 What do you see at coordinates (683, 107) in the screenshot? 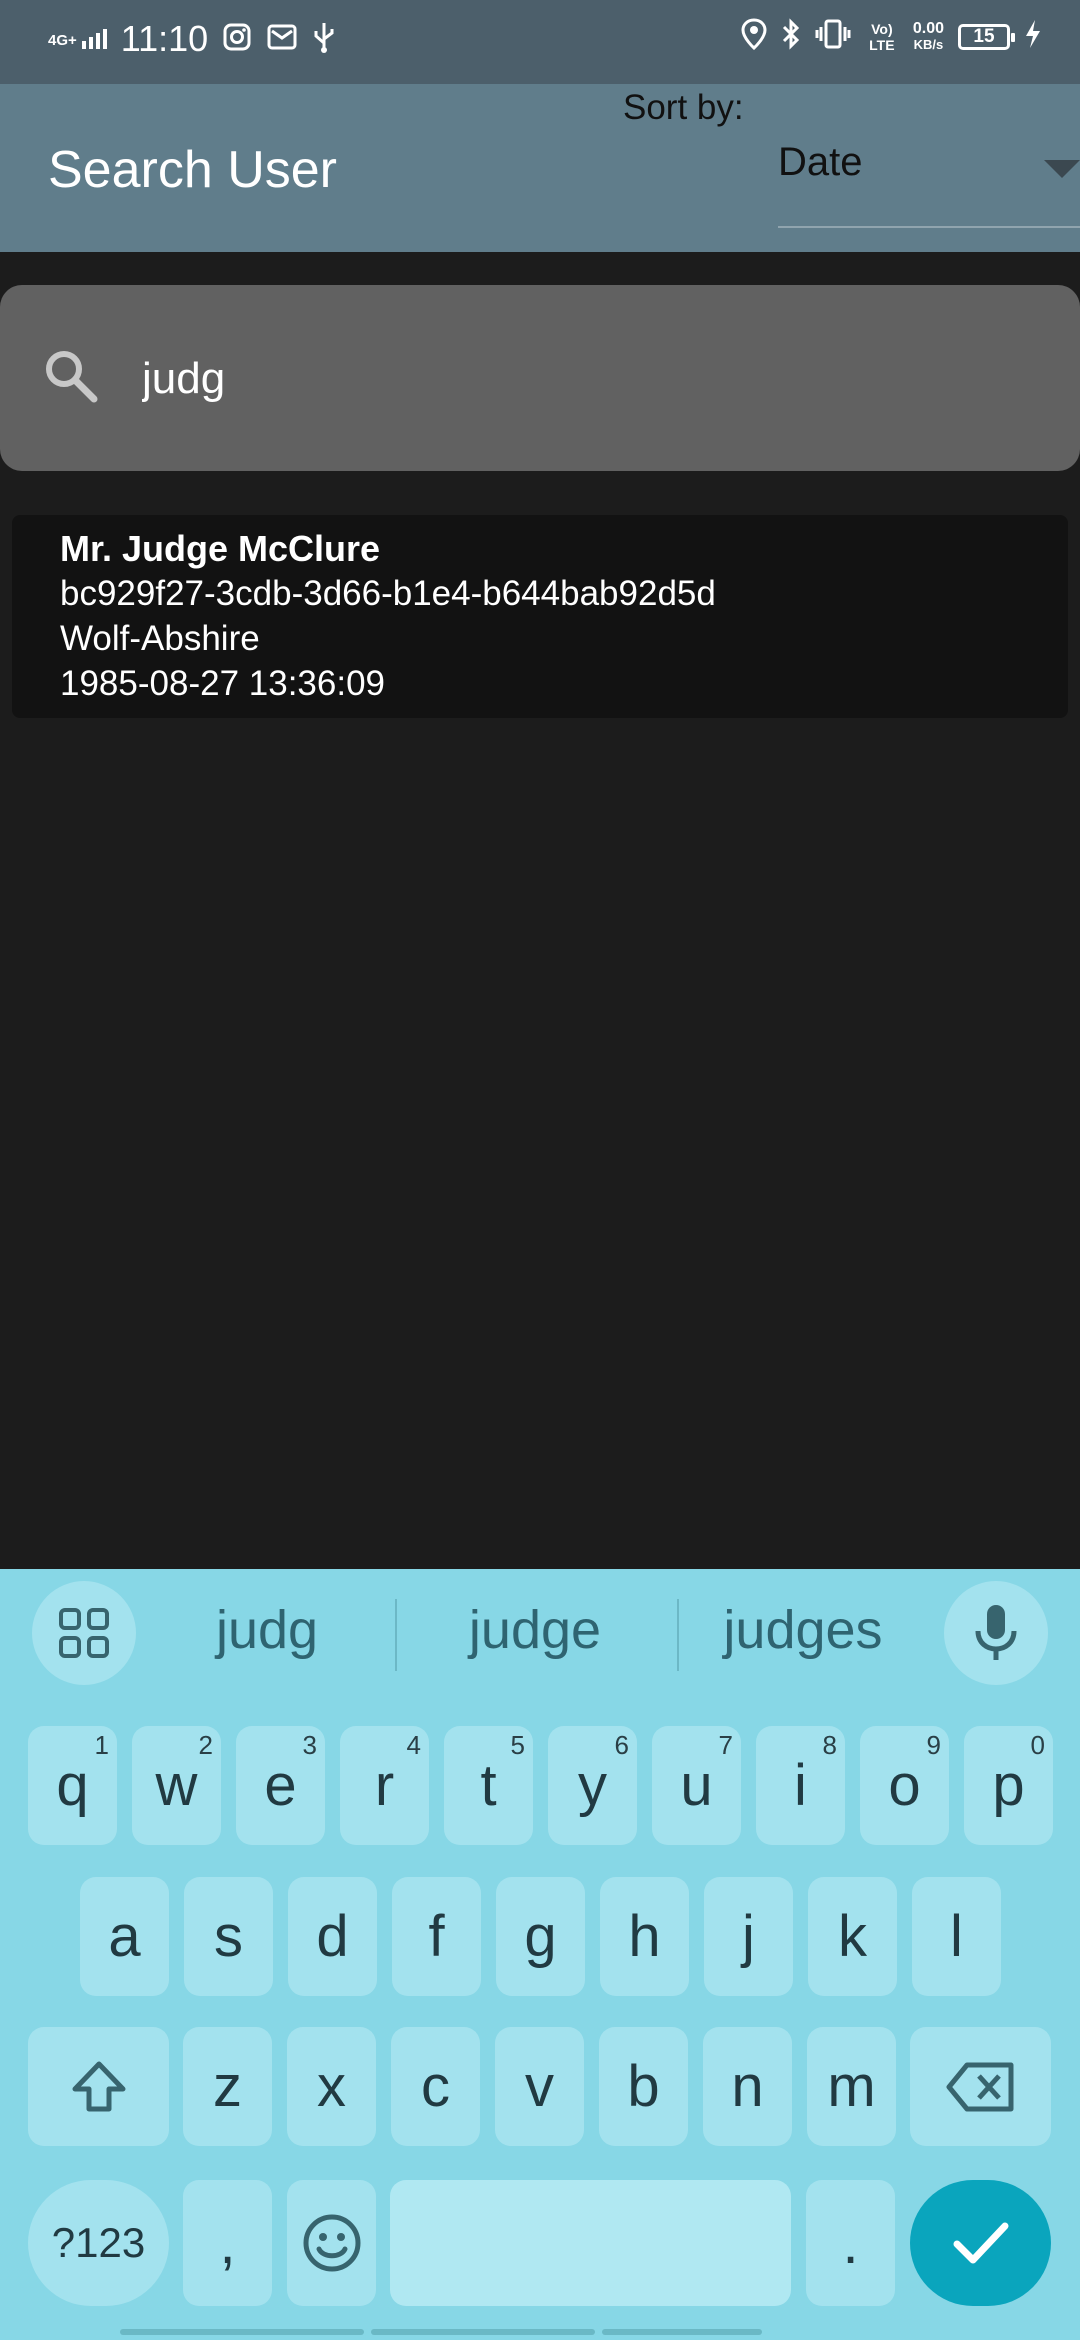
I see `sort-label: Sort by:` at bounding box center [683, 107].